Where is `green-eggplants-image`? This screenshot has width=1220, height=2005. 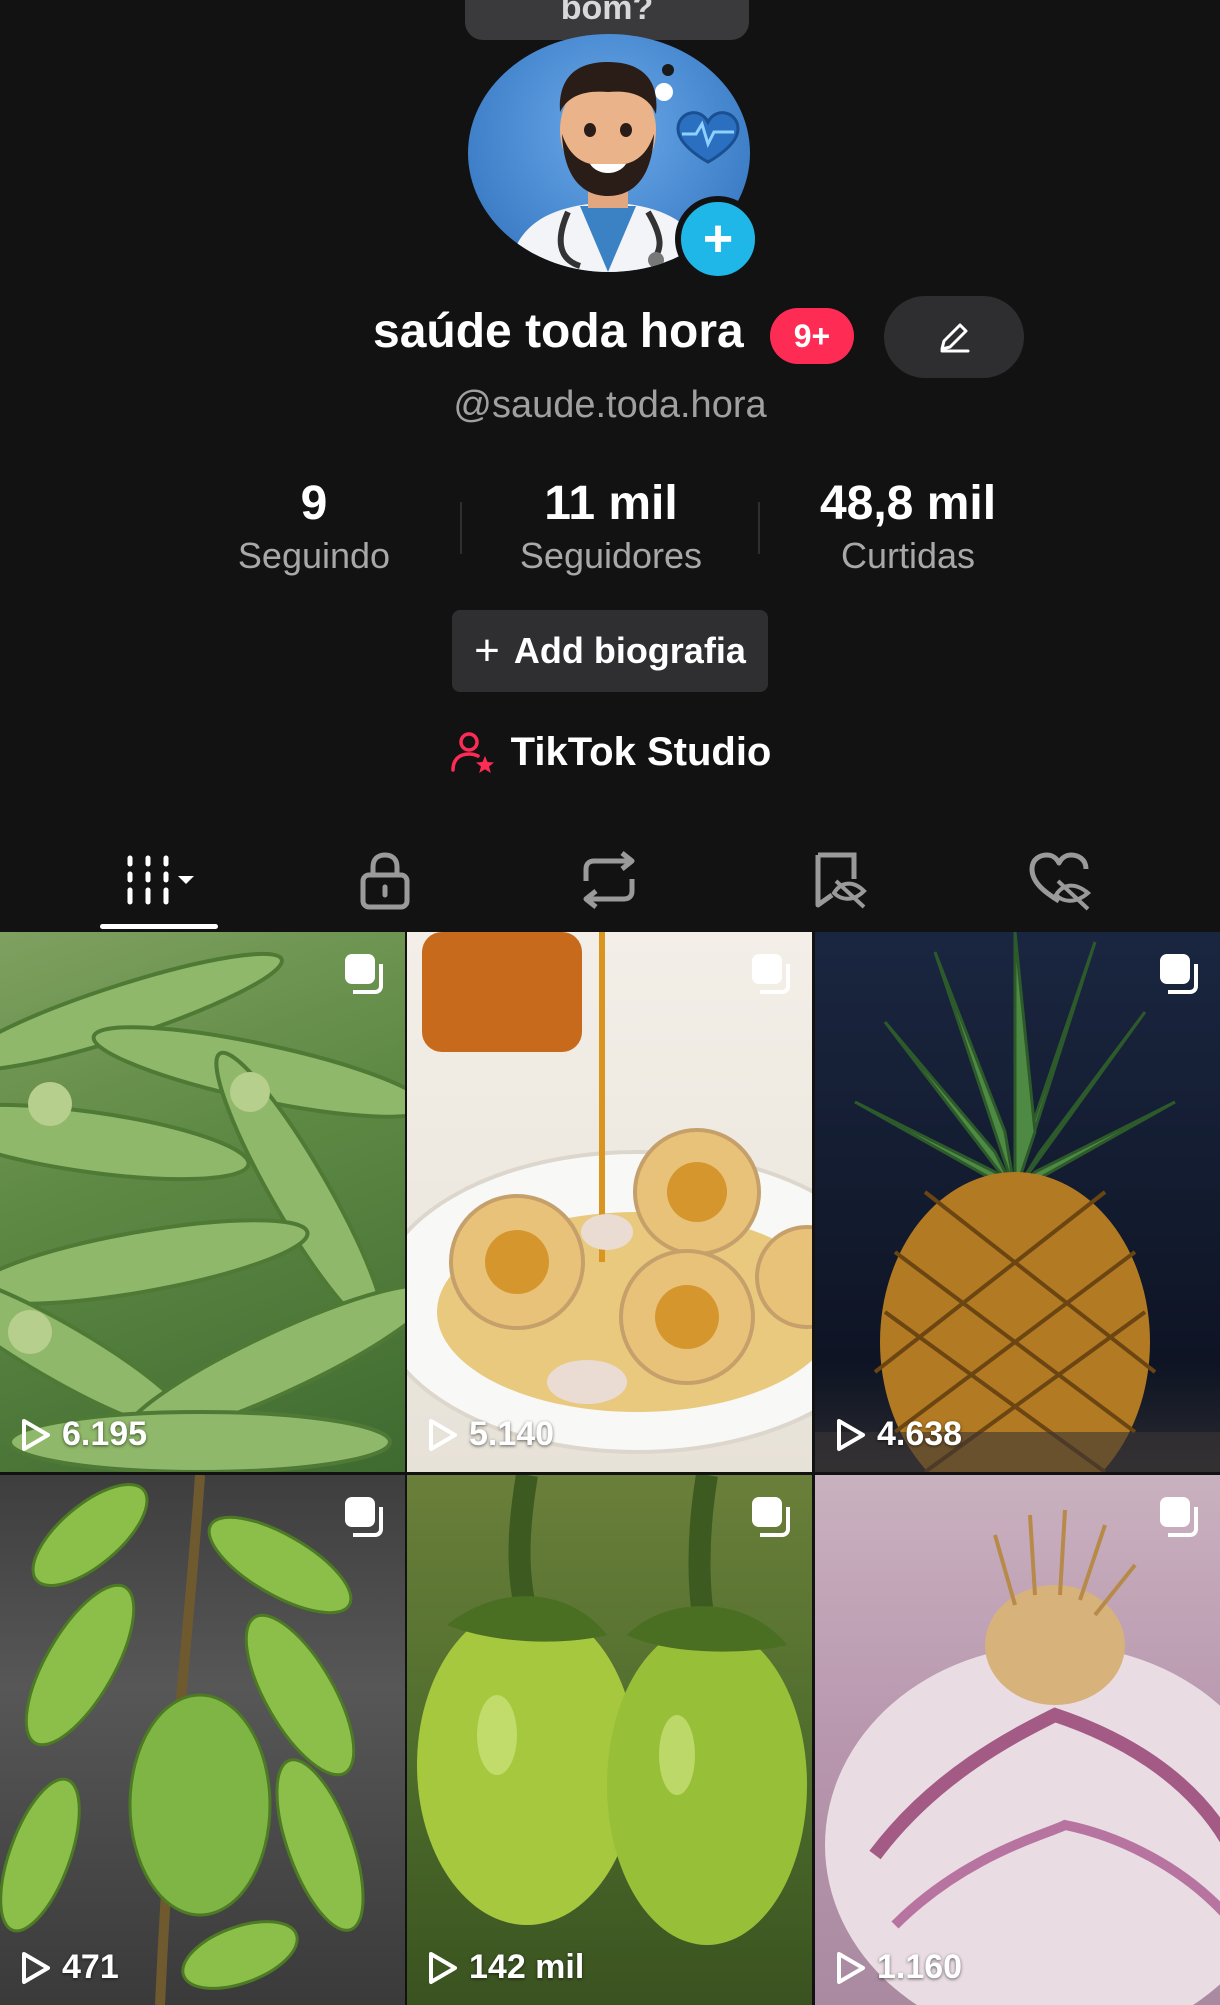 green-eggplants-image is located at coordinates (612, 1710).